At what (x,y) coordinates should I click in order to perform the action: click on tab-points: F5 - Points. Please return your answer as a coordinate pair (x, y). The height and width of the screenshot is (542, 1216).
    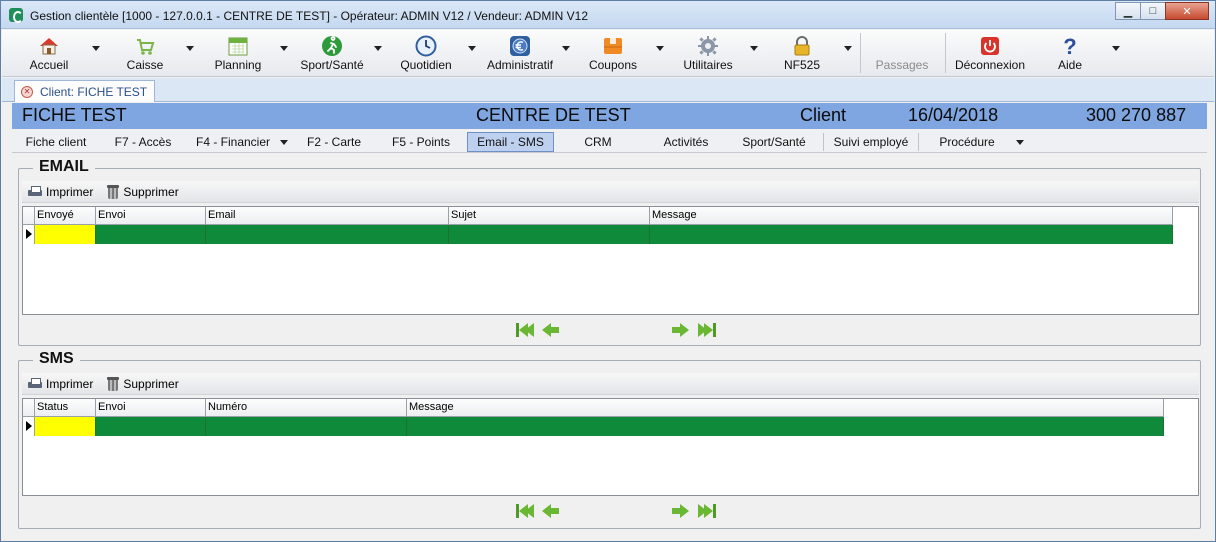
    Looking at the image, I should click on (421, 142).